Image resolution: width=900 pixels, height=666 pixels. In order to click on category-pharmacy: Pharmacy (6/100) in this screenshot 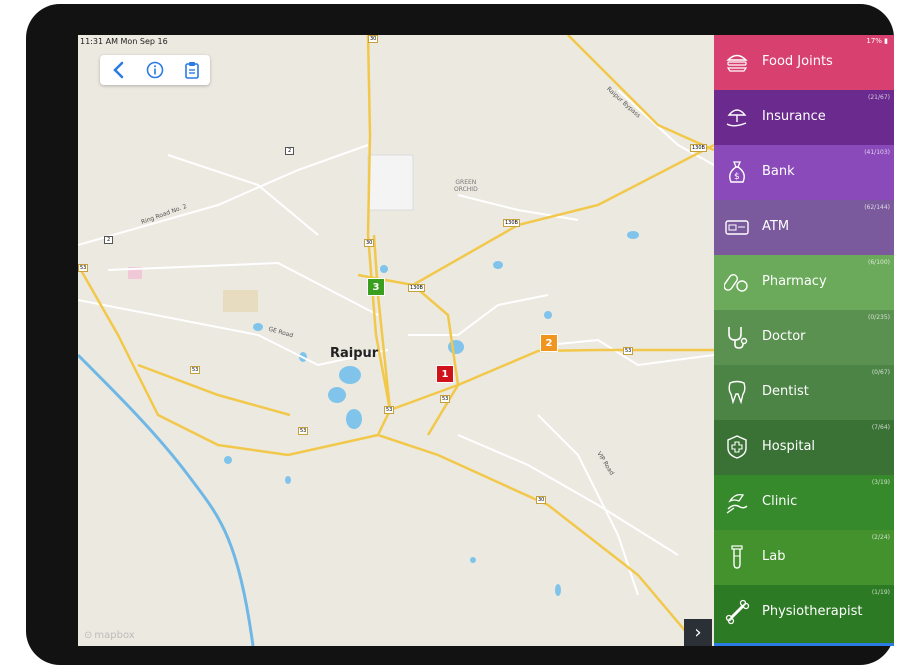, I will do `click(804, 282)`.